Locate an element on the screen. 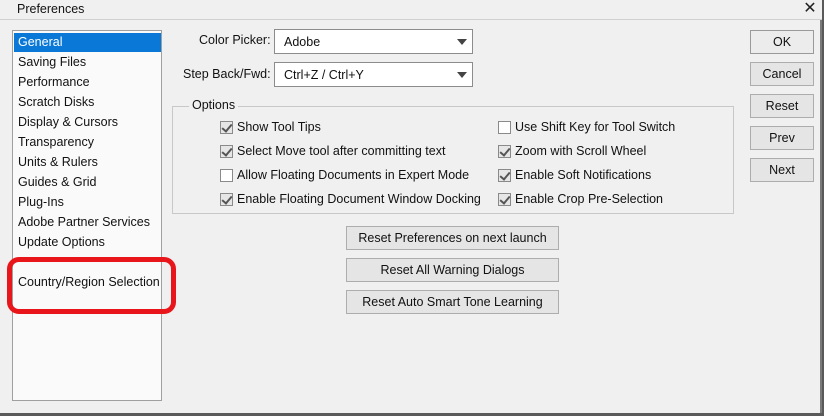  sidebar-item-scratch-disks: Scratch Disks is located at coordinates (87, 102).